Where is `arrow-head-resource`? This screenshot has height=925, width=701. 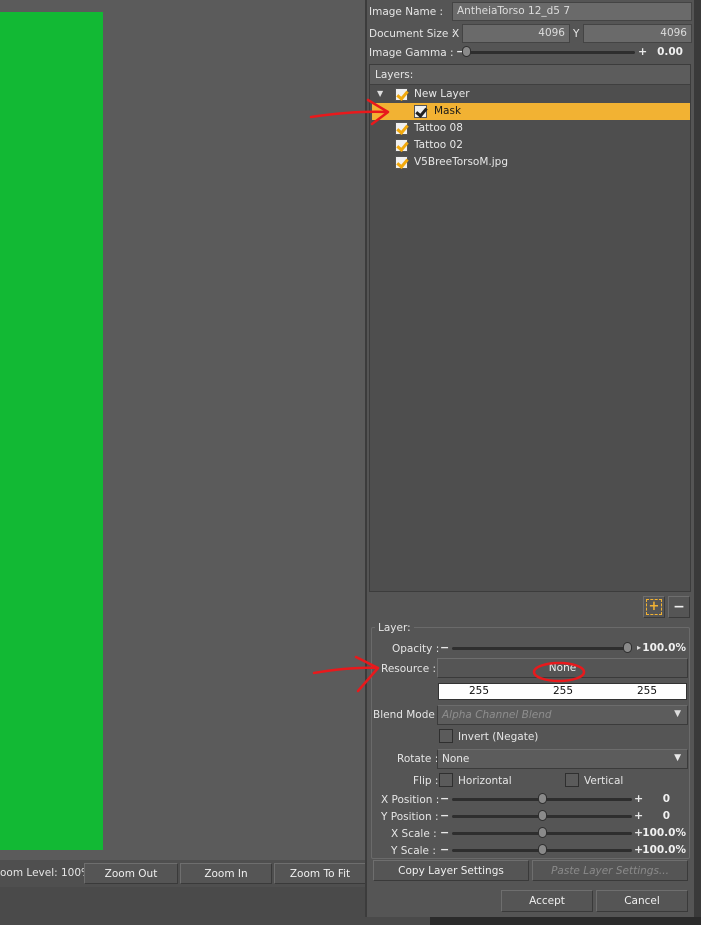 arrow-head-resource is located at coordinates (367, 674).